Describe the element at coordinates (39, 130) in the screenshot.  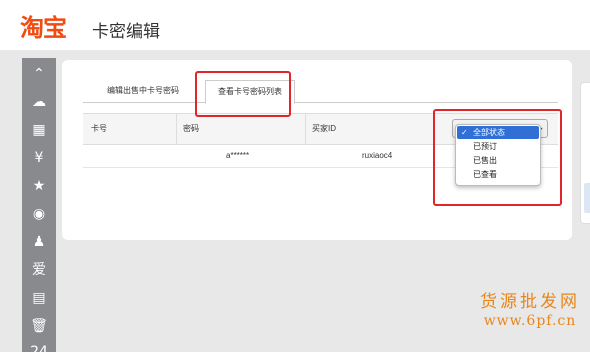
I see `grid-icon: ▦` at that location.